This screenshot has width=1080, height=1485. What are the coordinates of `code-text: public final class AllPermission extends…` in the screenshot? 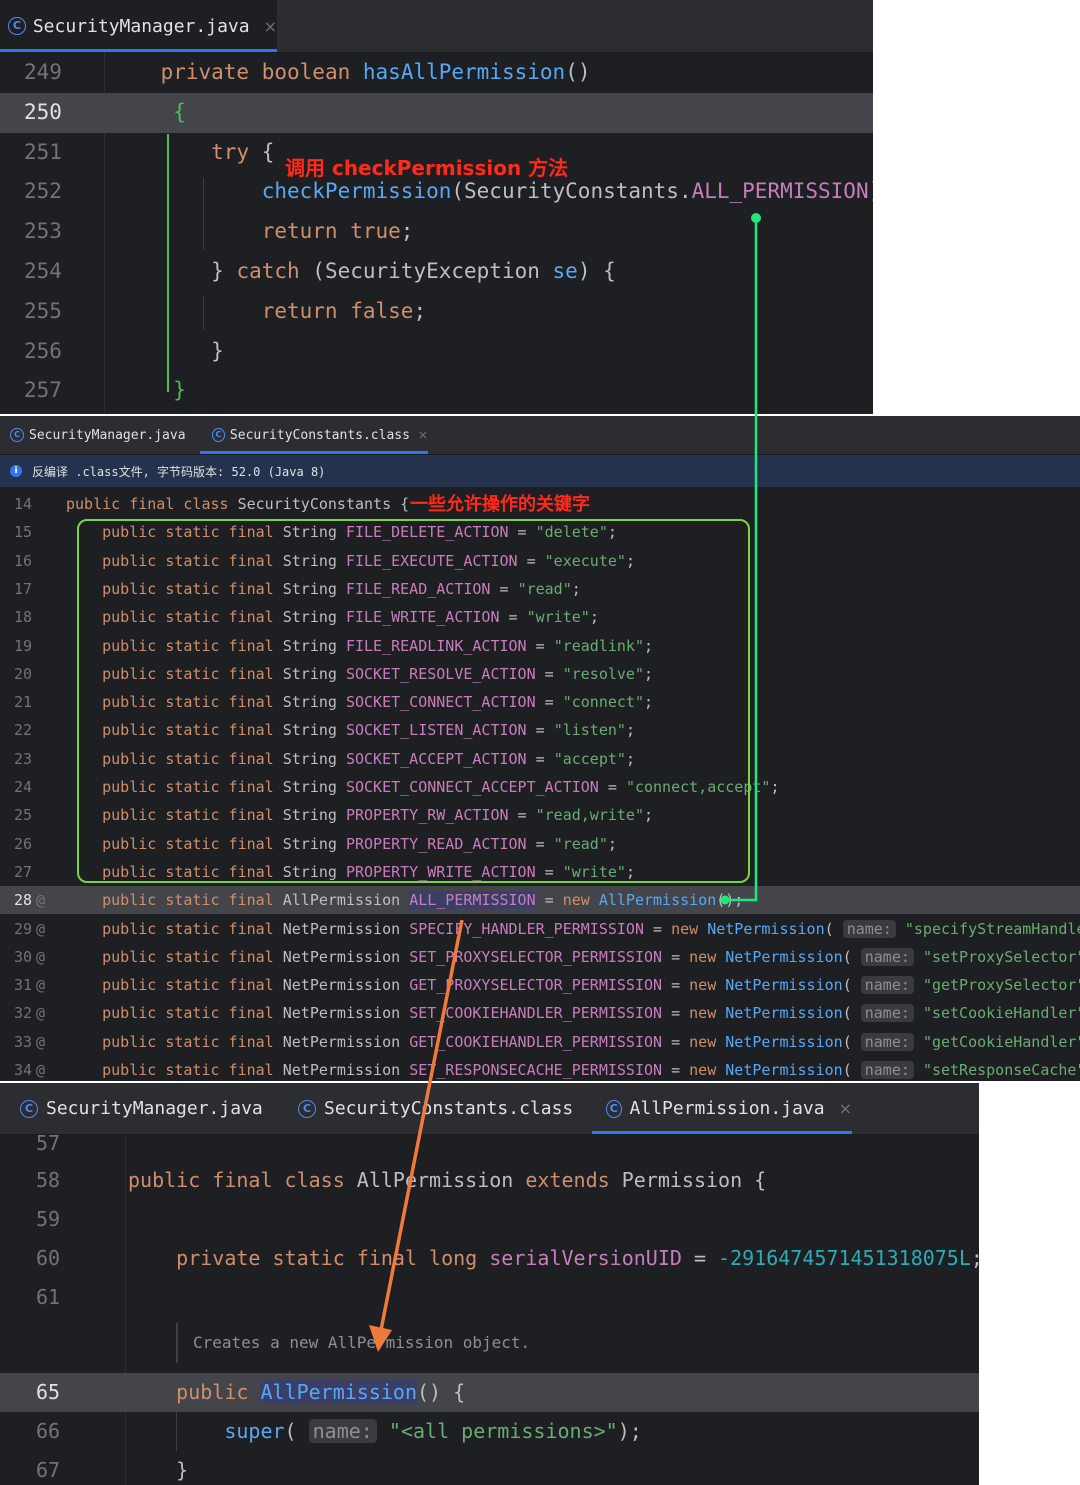 It's located at (447, 1180).